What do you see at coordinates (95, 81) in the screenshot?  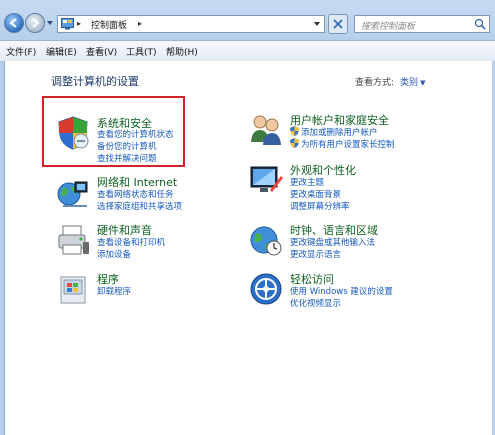 I see `page-title: 调整计算机的设置` at bounding box center [95, 81].